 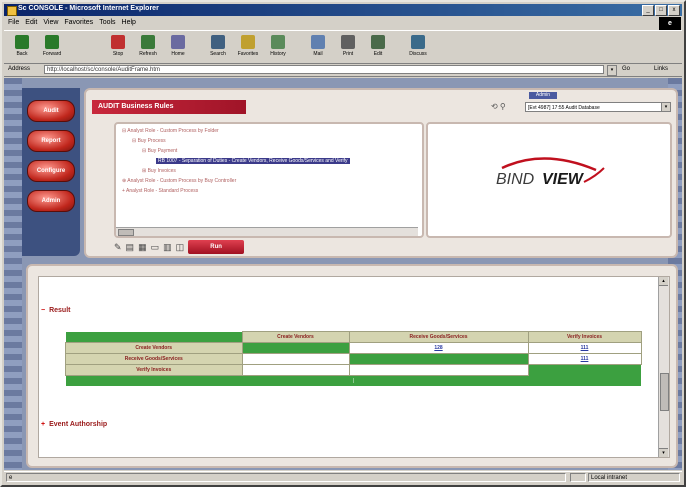 What do you see at coordinates (13, 22) in the screenshot?
I see `menu-file: File` at bounding box center [13, 22].